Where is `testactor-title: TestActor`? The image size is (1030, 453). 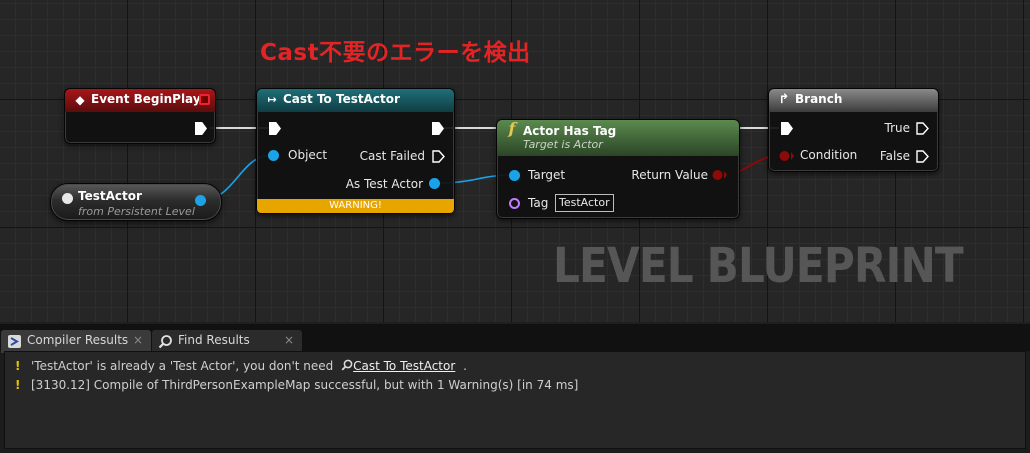
testactor-title: TestActor is located at coordinates (110, 196).